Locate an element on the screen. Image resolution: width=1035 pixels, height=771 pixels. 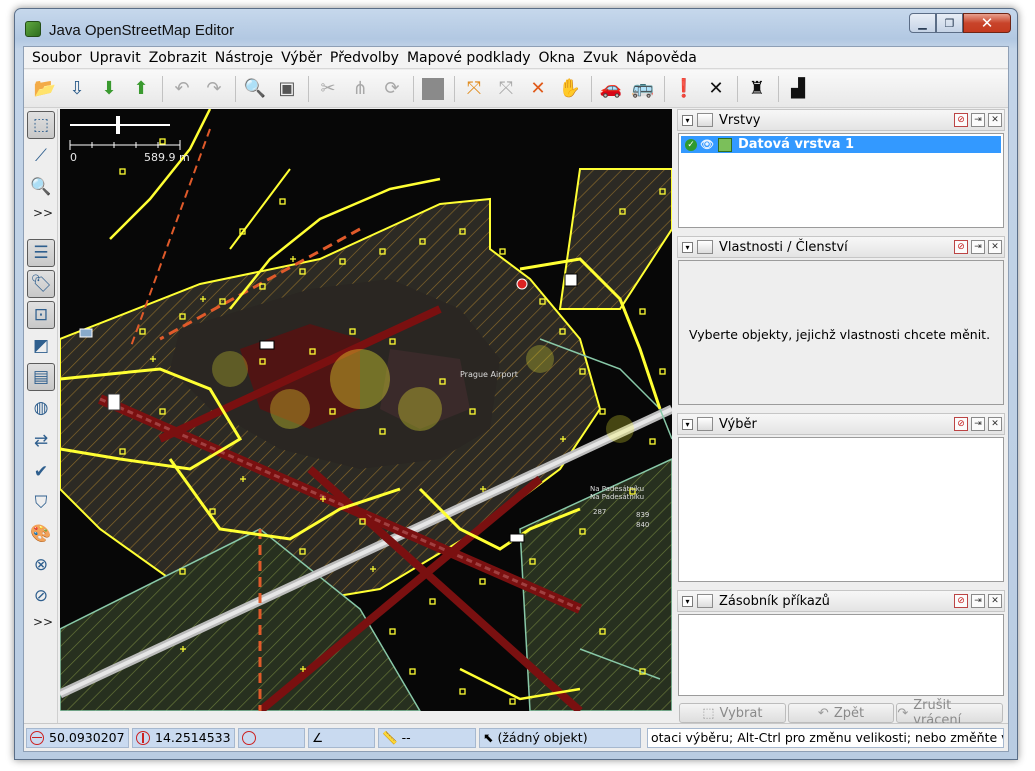
select-mode-icon: ⬚ is located at coordinates (41, 125).